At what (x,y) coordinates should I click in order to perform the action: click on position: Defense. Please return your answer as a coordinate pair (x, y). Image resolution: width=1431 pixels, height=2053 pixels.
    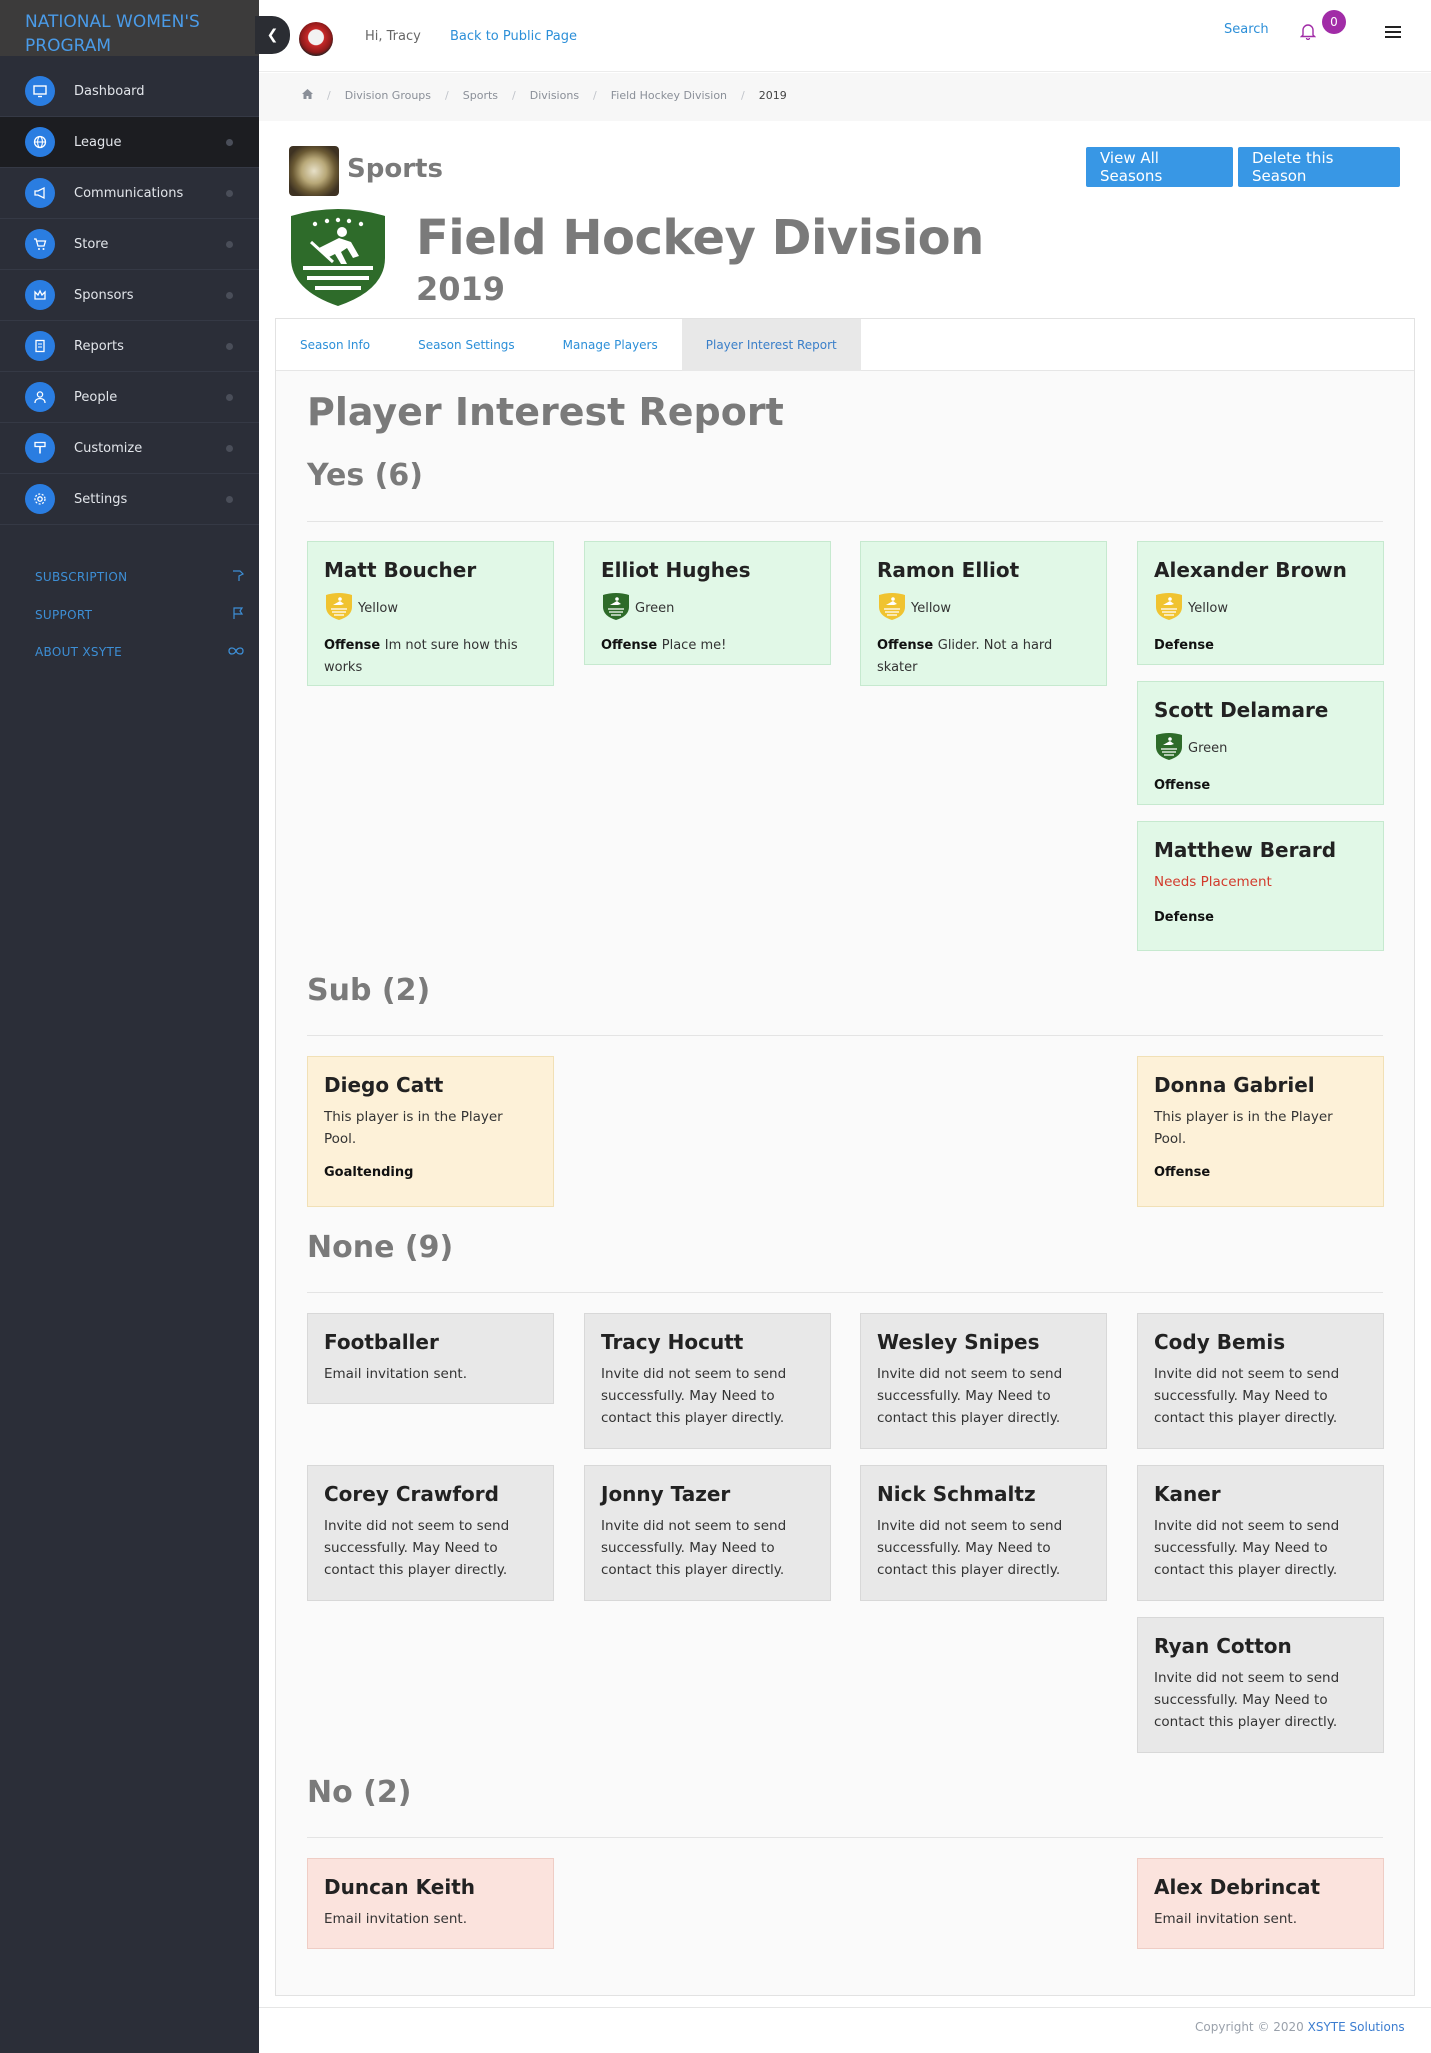
    Looking at the image, I should click on (1184, 645).